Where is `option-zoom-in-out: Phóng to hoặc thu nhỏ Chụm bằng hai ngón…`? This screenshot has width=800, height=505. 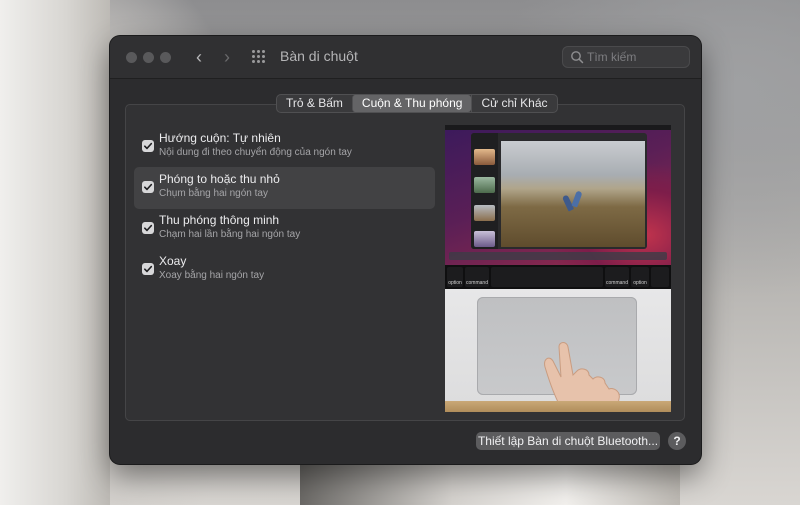
option-zoom-in-out: Phóng to hoặc thu nhỏ Chụm bằng hai ngón… is located at coordinates (284, 188).